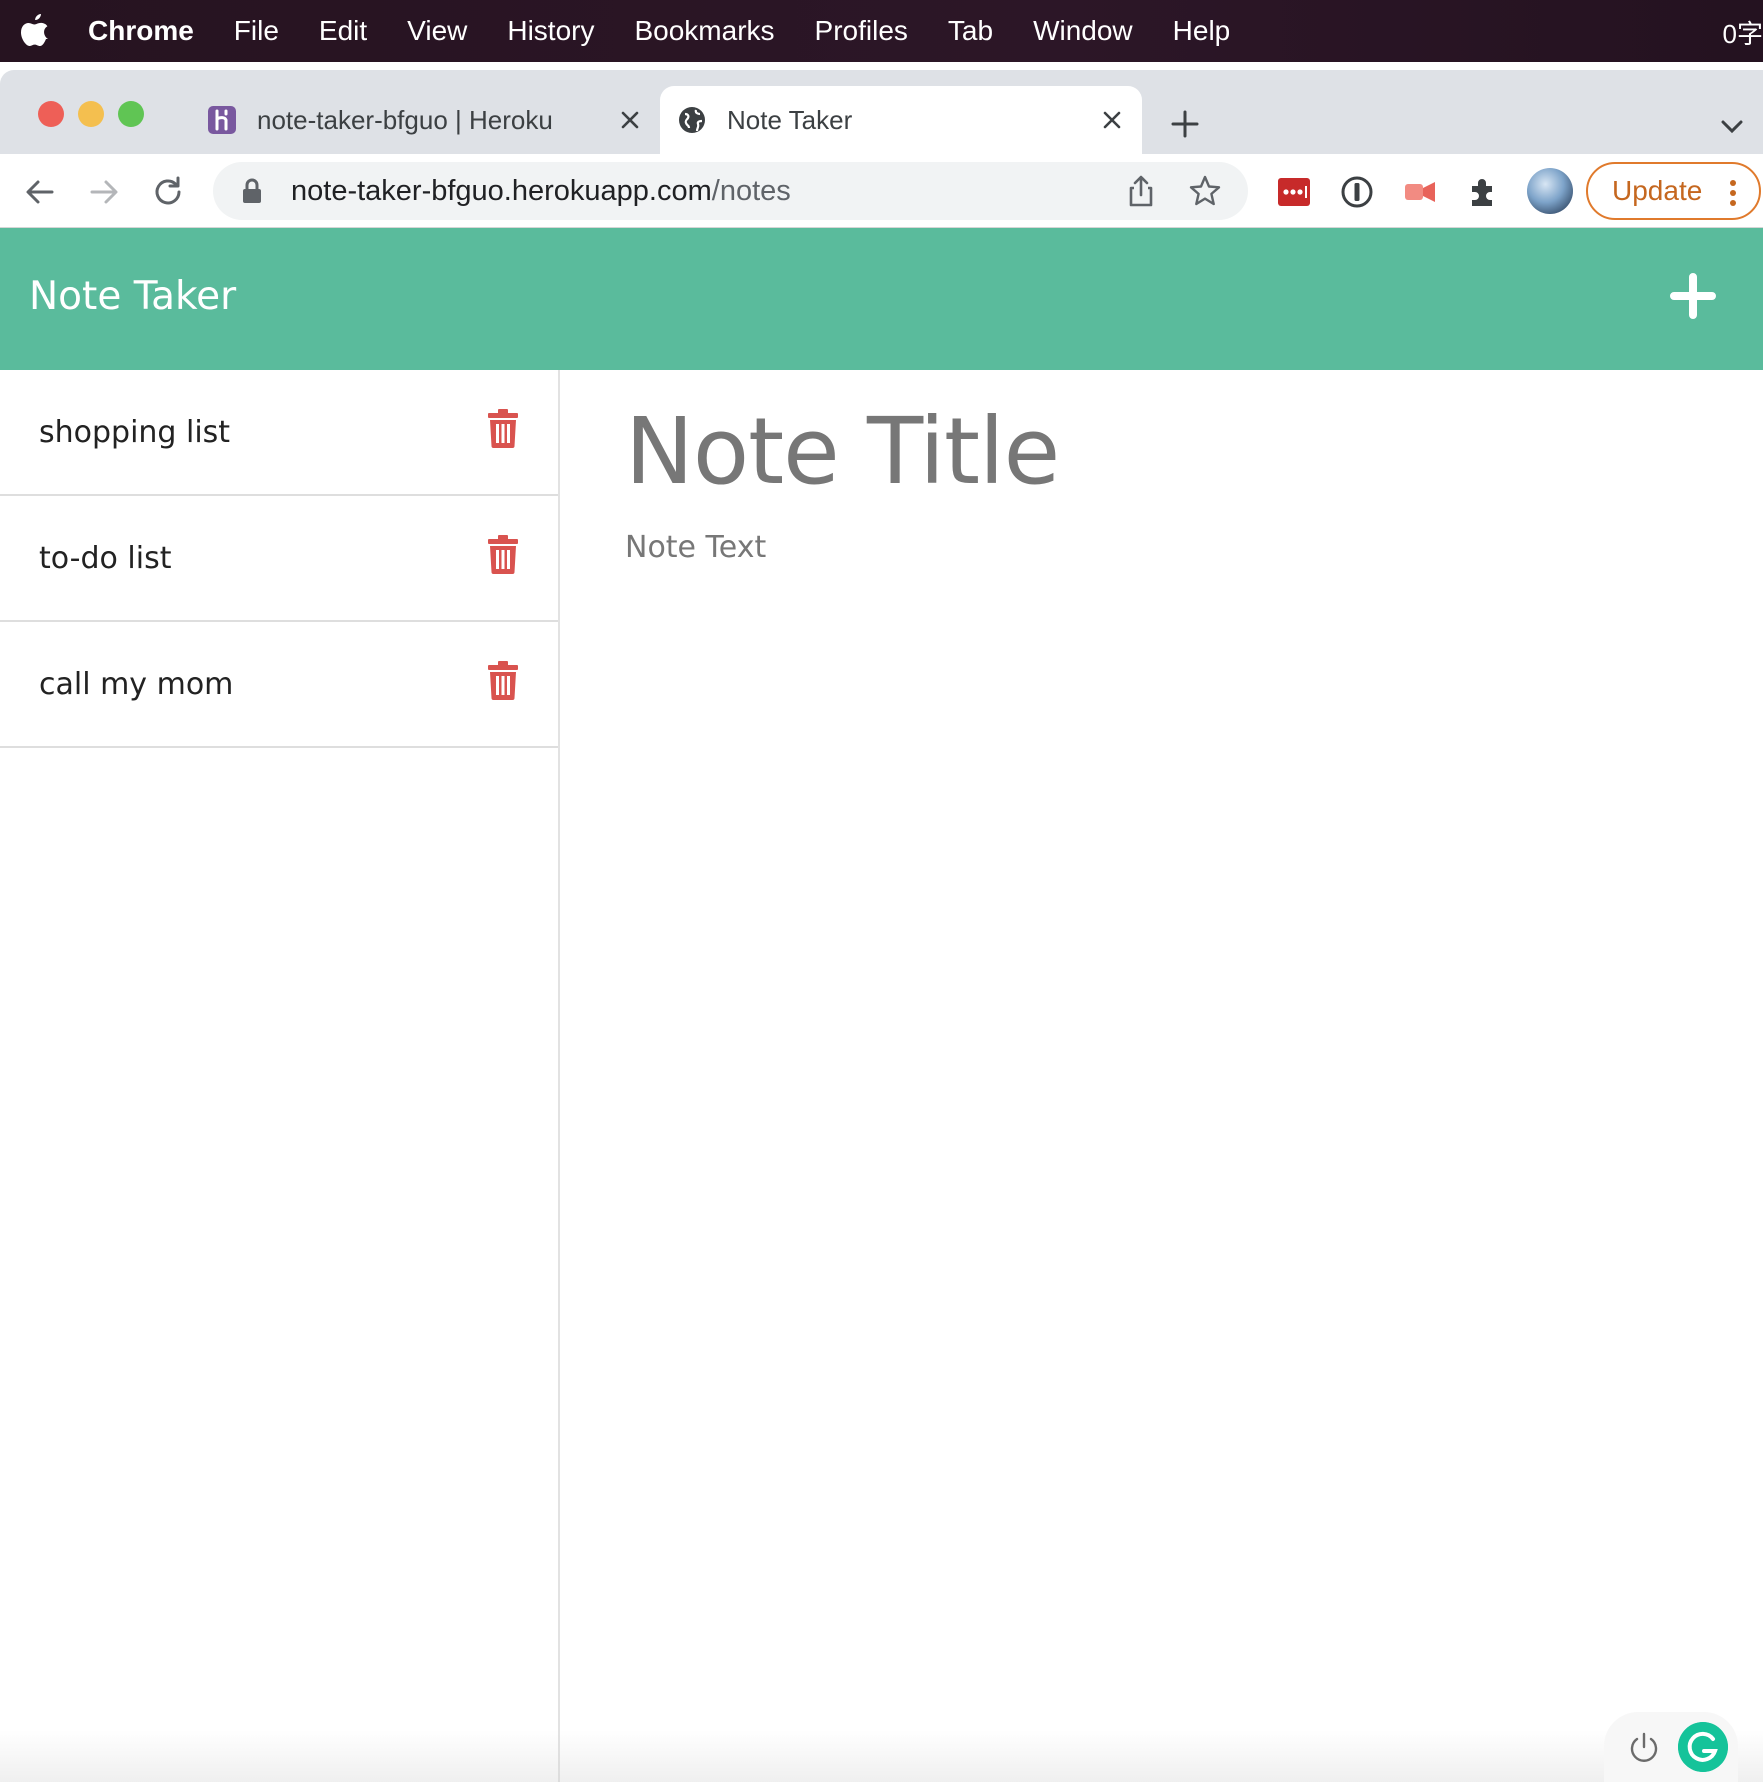 The width and height of the screenshot is (1763, 1782). Describe the element at coordinates (550, 31) in the screenshot. I see `menu-history: History` at that location.